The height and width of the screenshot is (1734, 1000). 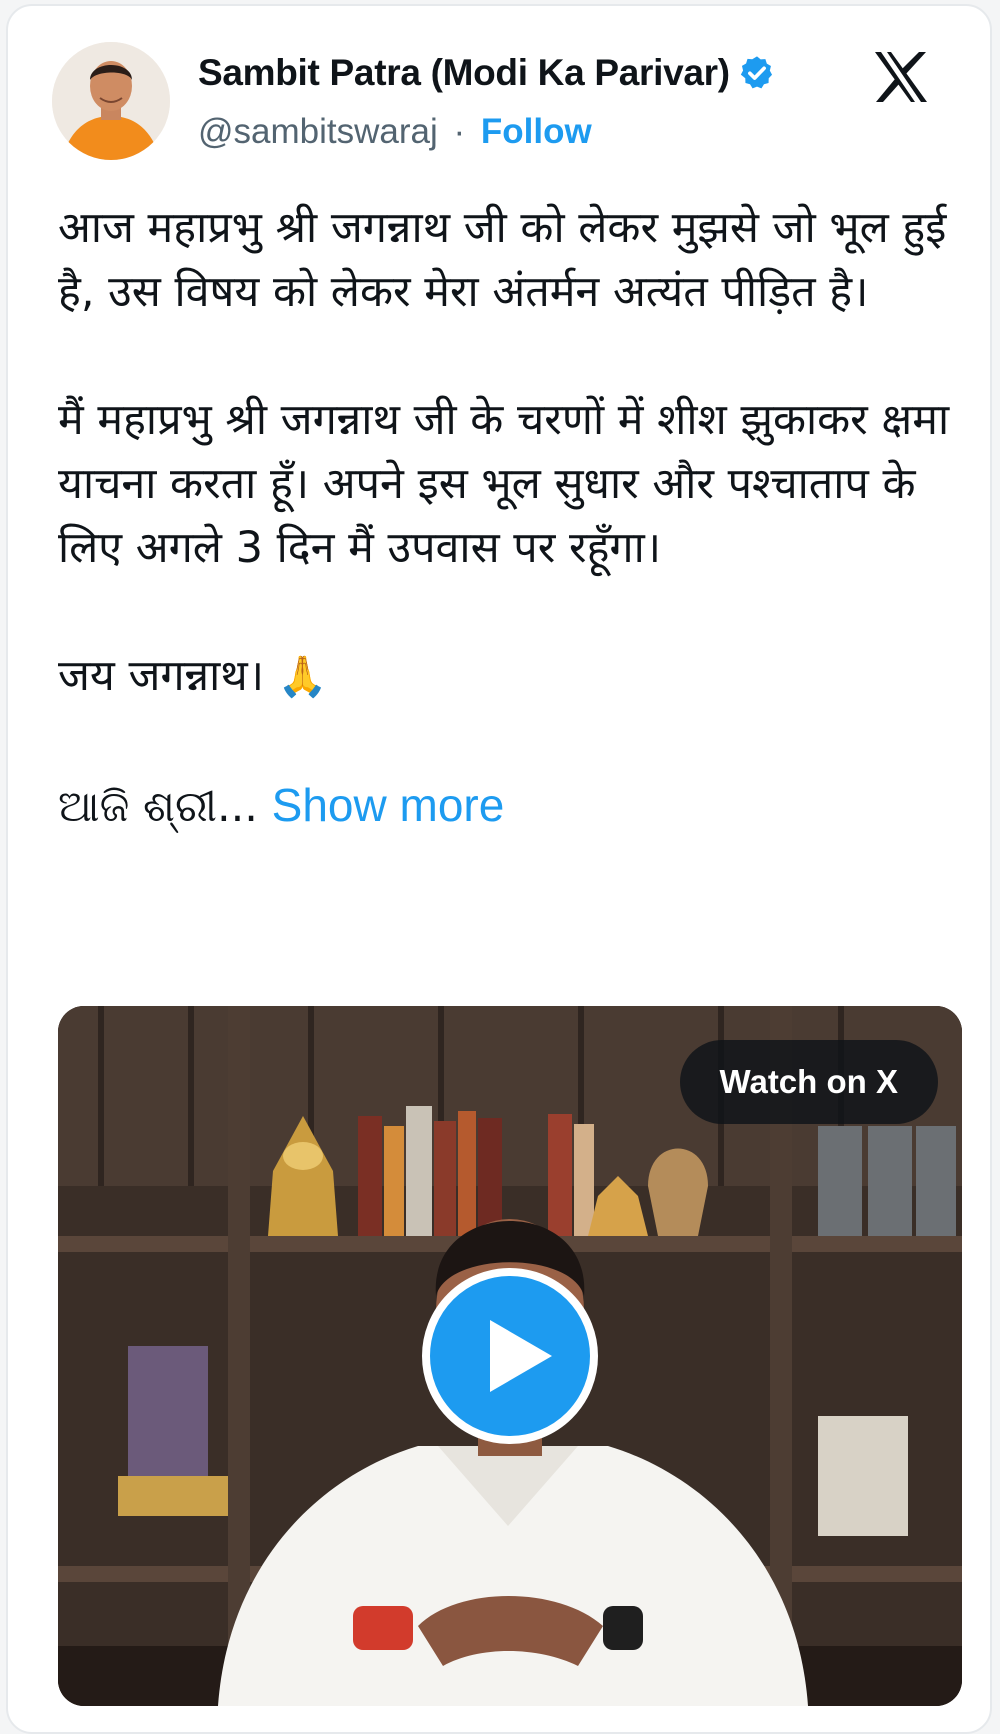 What do you see at coordinates (536, 131) in the screenshot?
I see `follow-button: Follow` at bounding box center [536, 131].